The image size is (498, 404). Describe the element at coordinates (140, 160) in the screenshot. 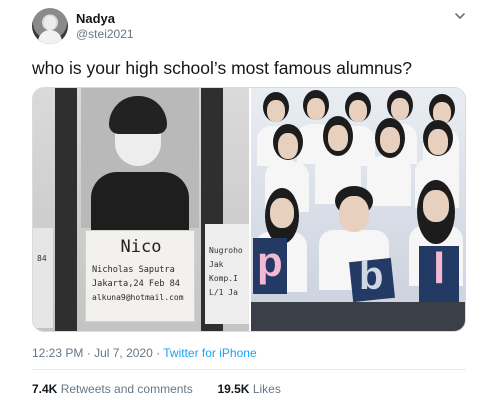

I see `portrait` at that location.